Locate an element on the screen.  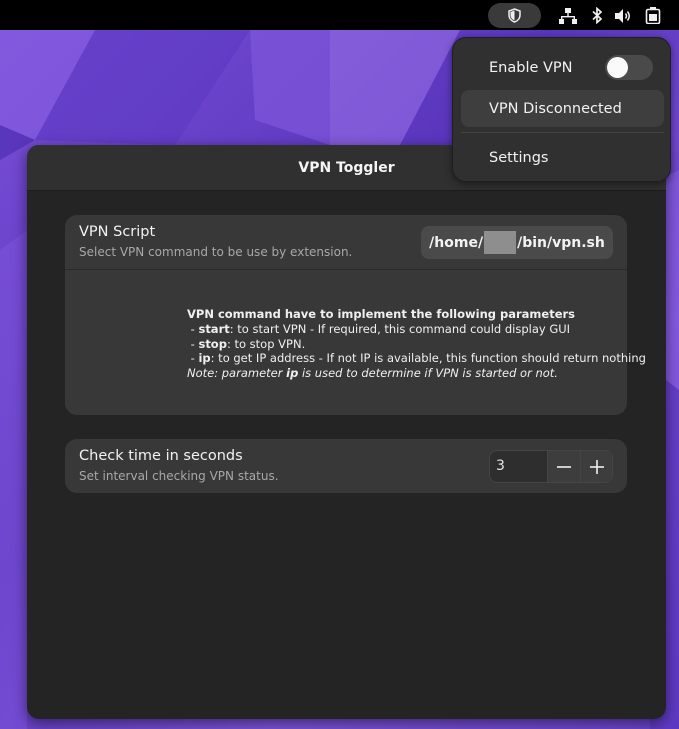
enable-vpn-toggle is located at coordinates (629, 67).